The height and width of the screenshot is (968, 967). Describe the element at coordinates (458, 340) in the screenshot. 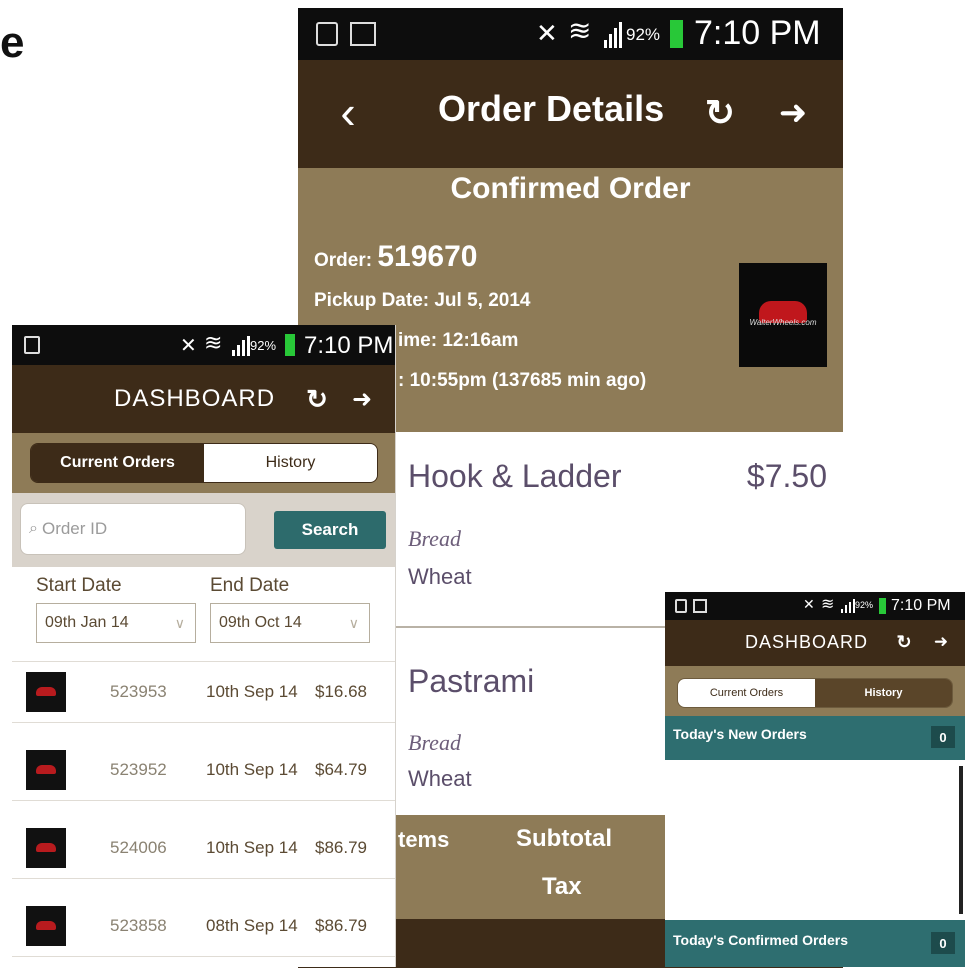

I see `pickup-time: ime: 12:16am` at that location.